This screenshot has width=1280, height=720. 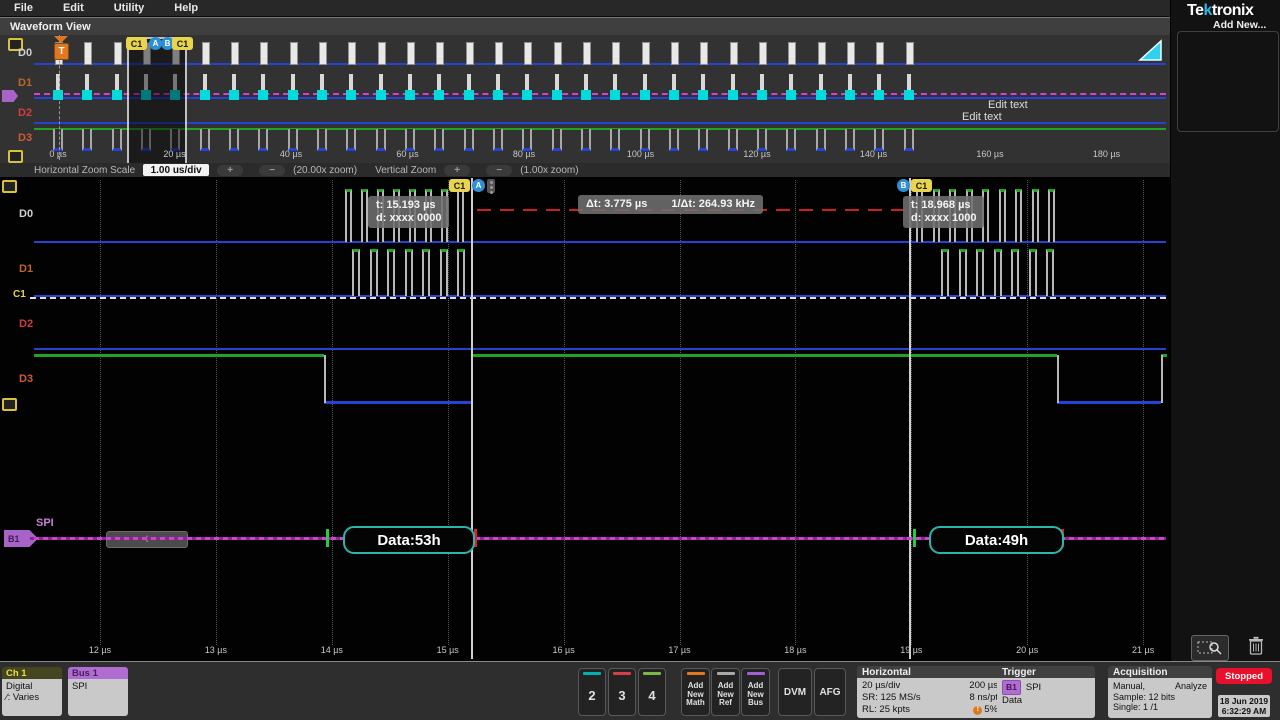 What do you see at coordinates (325, 170) in the screenshot?
I see `hzoom-factor-label: (20.00x zoom)` at bounding box center [325, 170].